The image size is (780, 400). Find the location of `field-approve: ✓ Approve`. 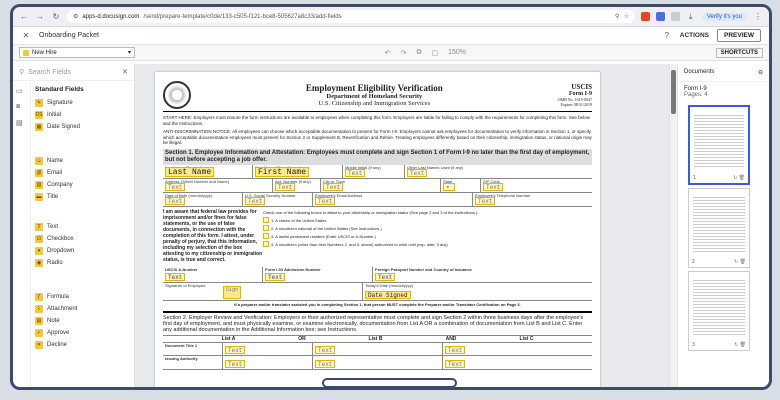

field-approve: ✓ Approve is located at coordinates (83, 333).